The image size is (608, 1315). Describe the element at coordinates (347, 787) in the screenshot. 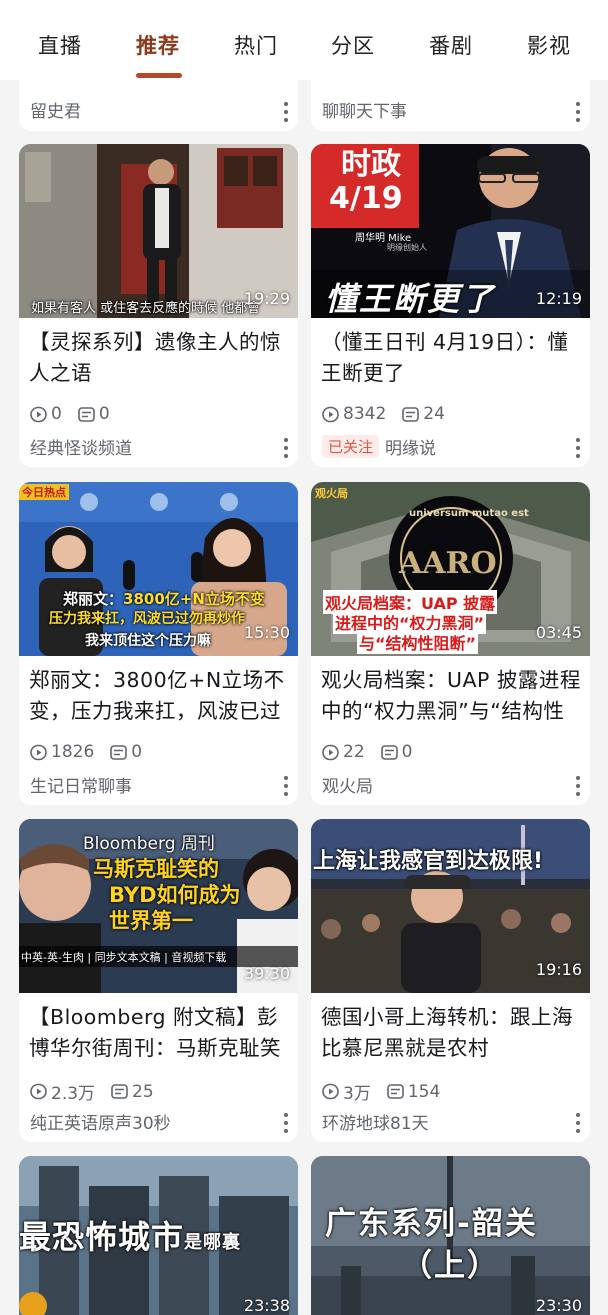

I see `author-name: 观火局` at that location.